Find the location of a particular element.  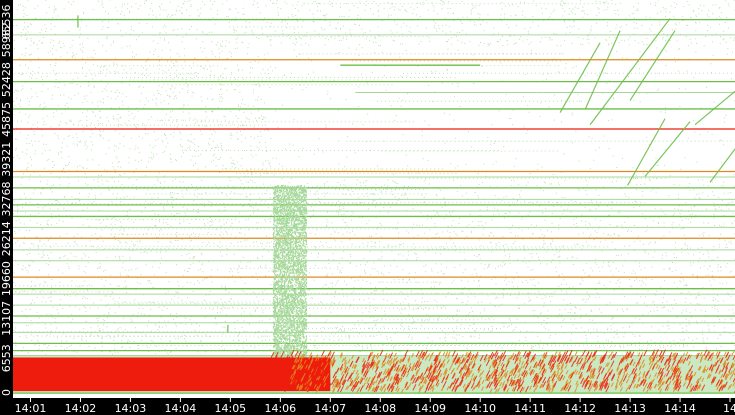

y-tick-label: 26214 is located at coordinates (6, 238).